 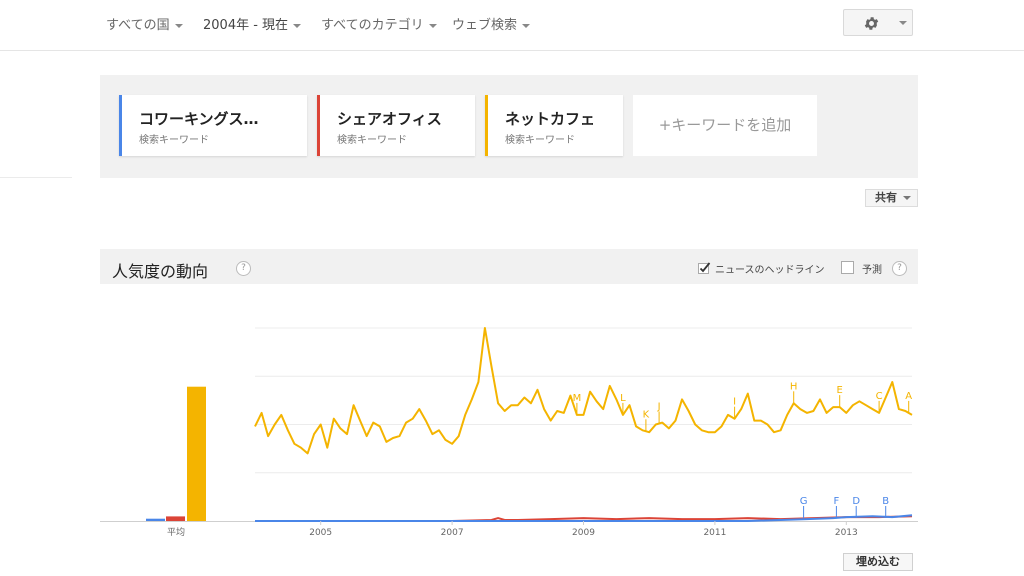 What do you see at coordinates (846, 533) in the screenshot?
I see `x-tick-label: 2013` at bounding box center [846, 533].